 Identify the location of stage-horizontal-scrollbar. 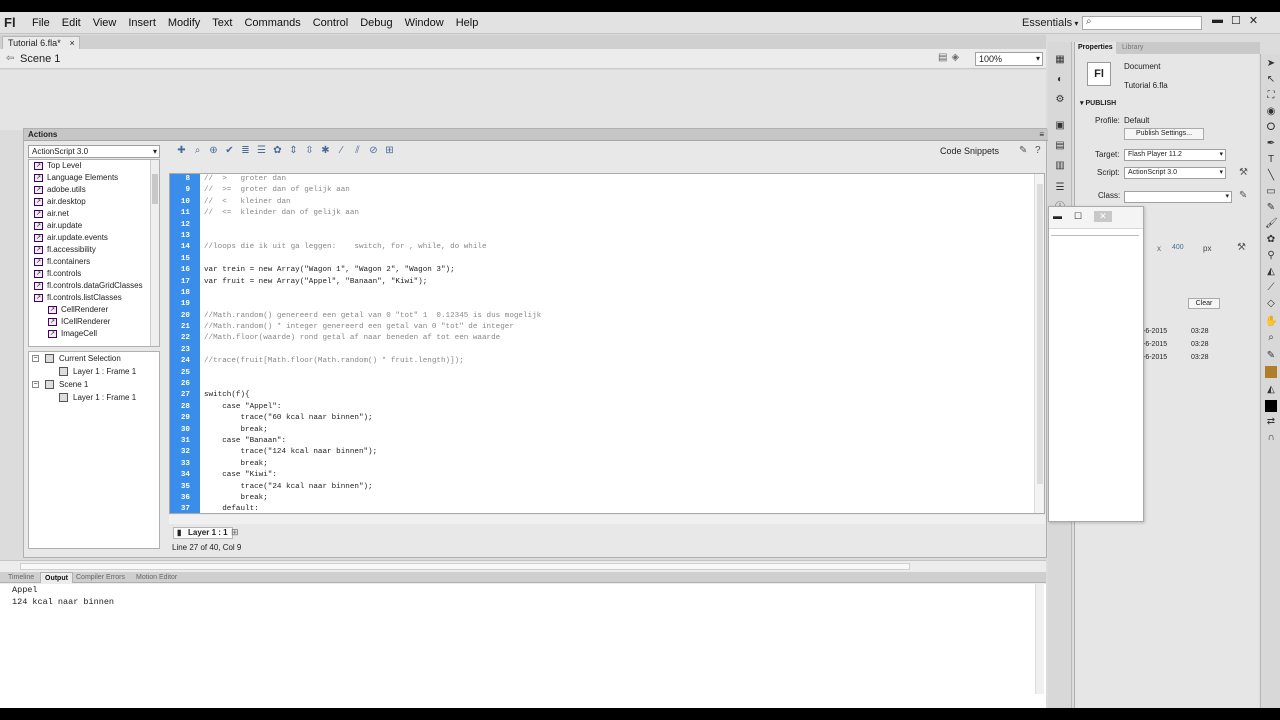
(523, 566).